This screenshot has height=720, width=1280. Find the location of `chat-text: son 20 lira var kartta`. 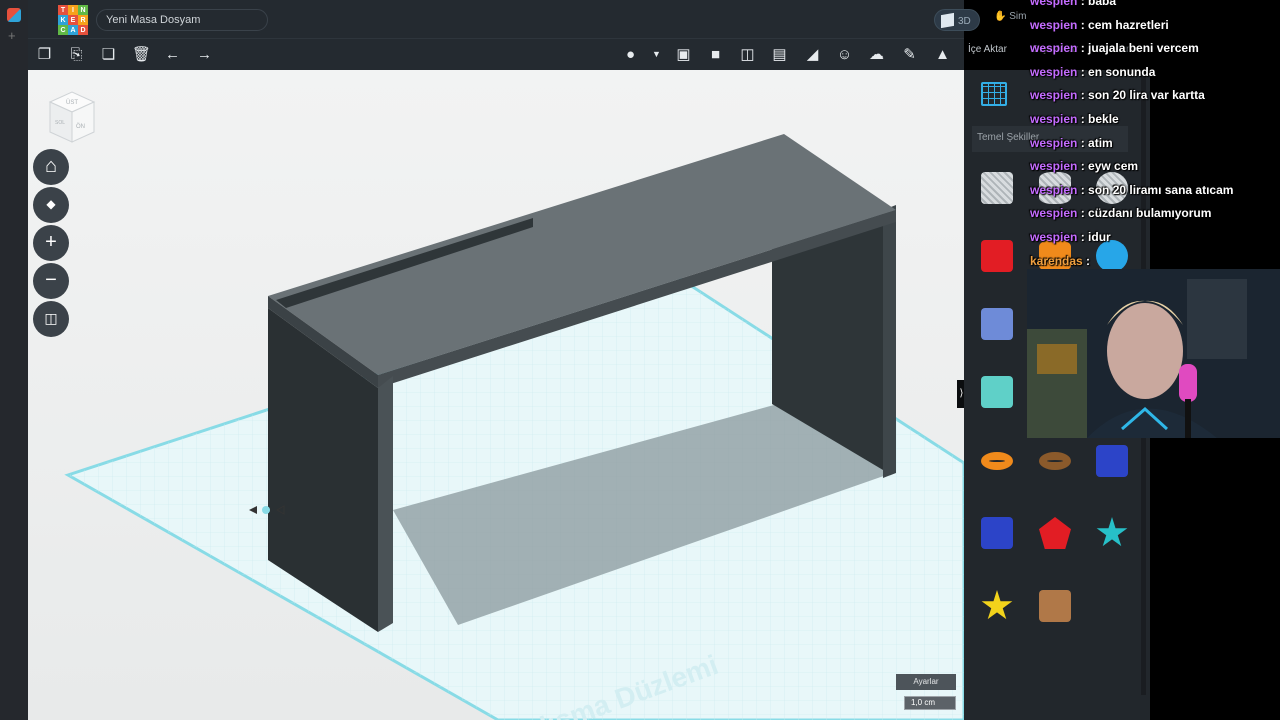

chat-text: son 20 lira var kartta is located at coordinates (1146, 95).